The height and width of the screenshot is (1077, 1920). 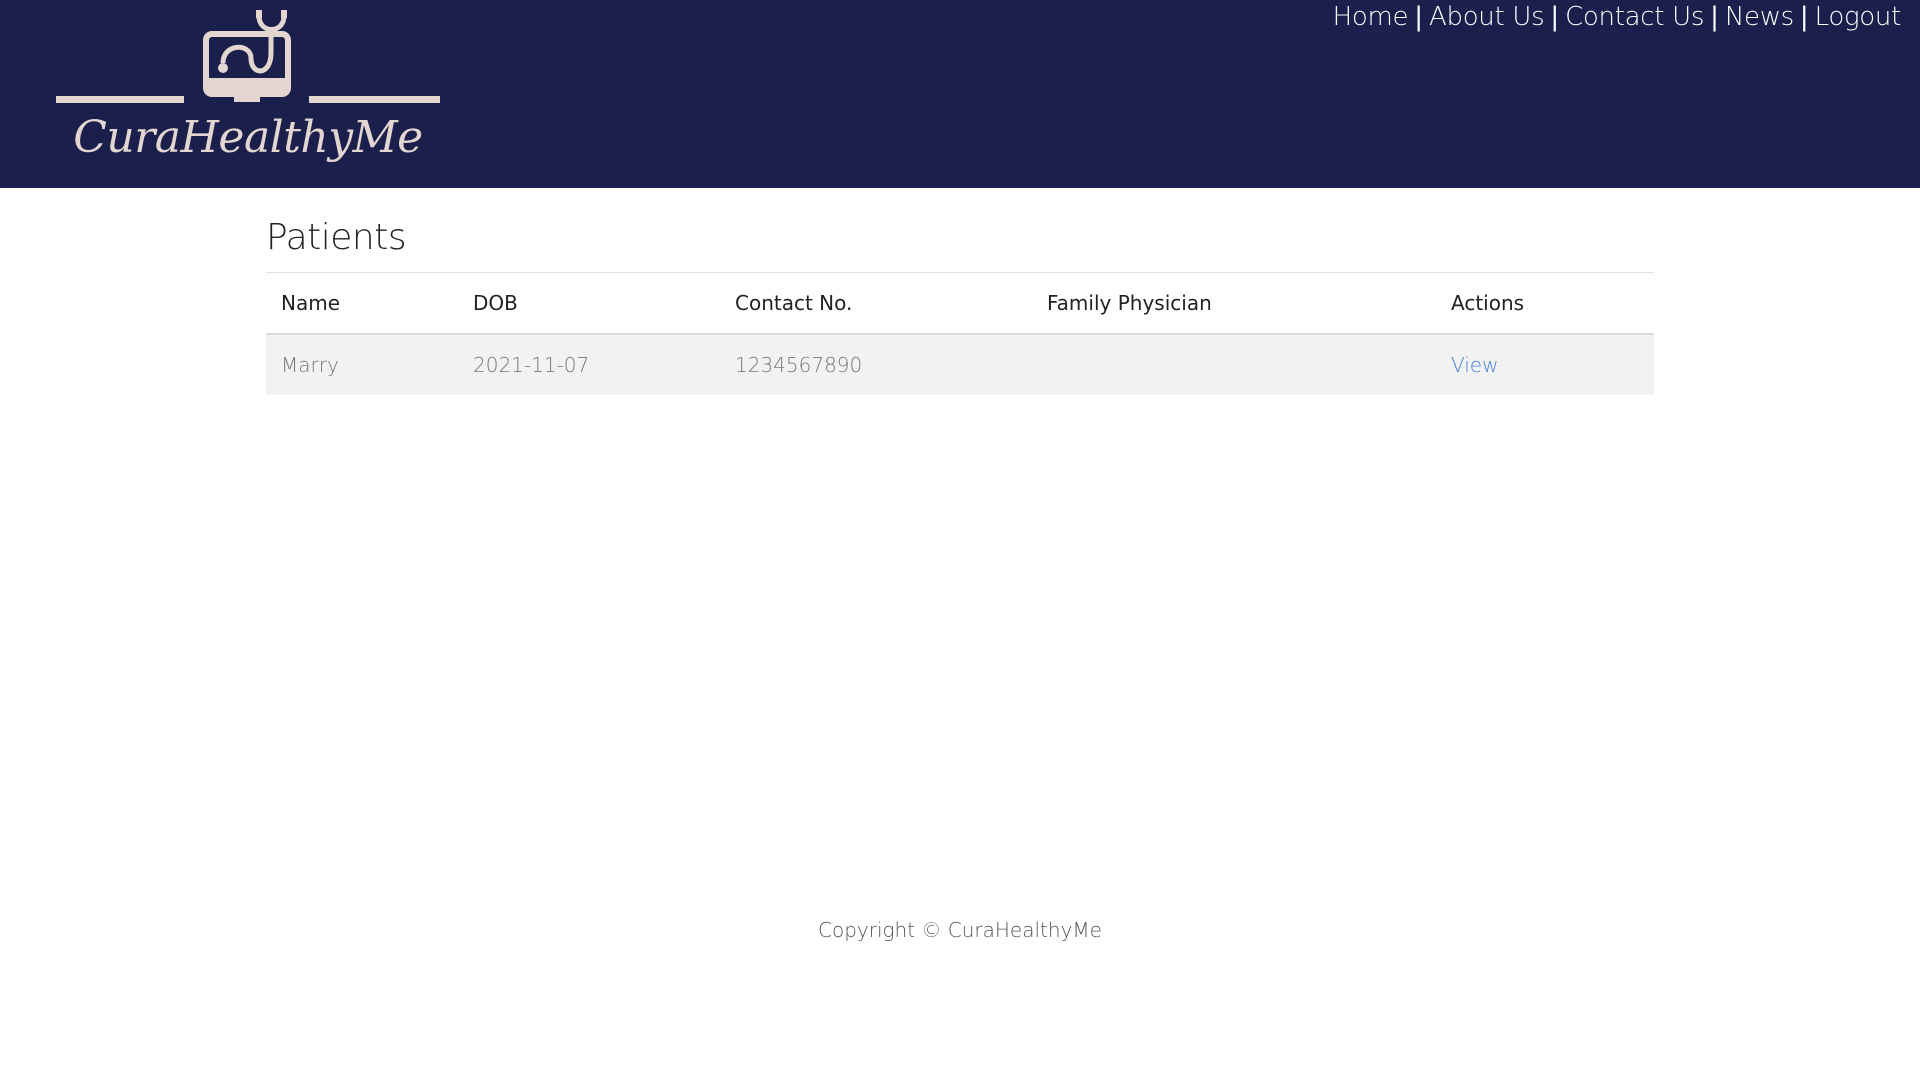 What do you see at coordinates (1487, 17) in the screenshot?
I see `nav-about-link: About Us` at bounding box center [1487, 17].